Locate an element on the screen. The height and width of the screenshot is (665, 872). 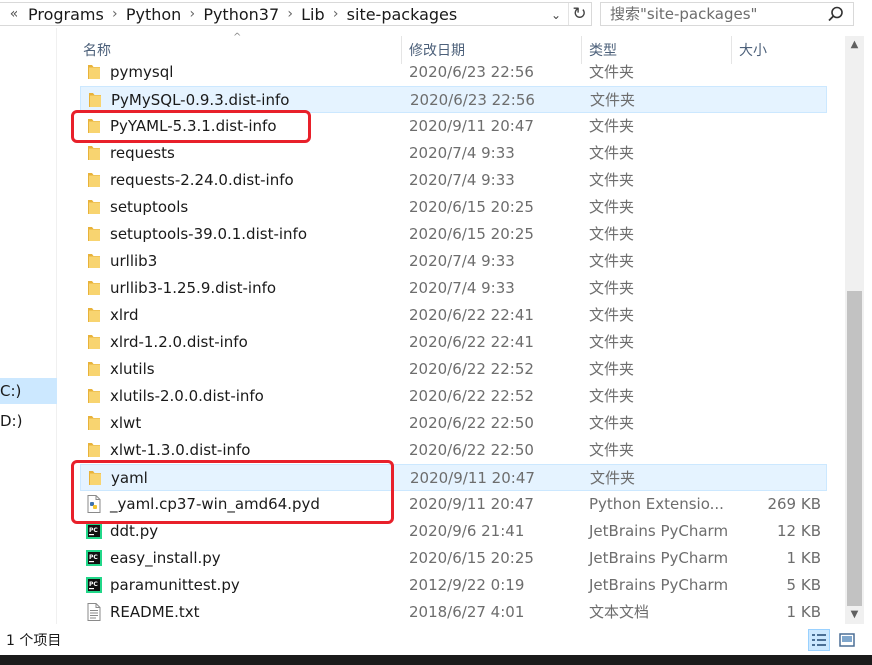
column-header-name: 名称 is located at coordinates (239, 50).